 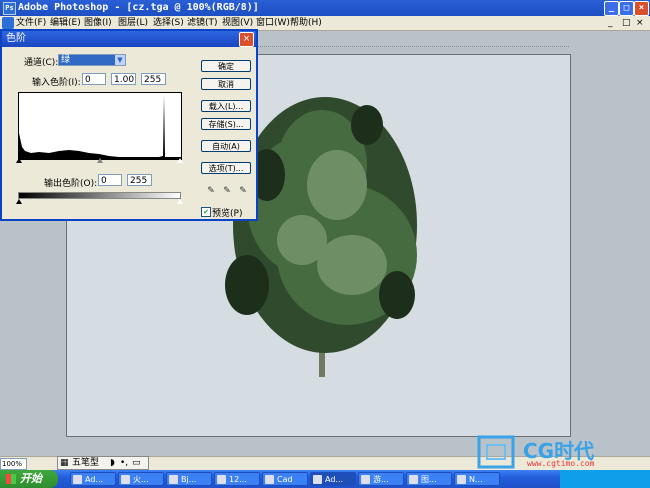 What do you see at coordinates (123, 79) in the screenshot?
I see `input-gamma-field: 1.00` at bounding box center [123, 79].